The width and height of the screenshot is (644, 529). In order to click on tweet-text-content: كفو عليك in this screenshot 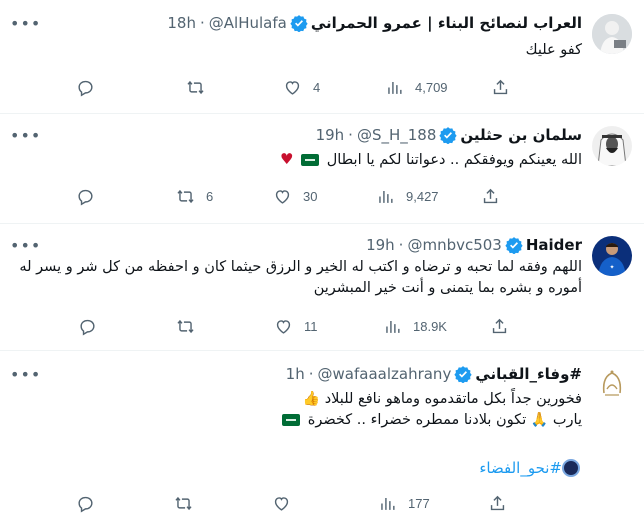, I will do `click(553, 50)`.